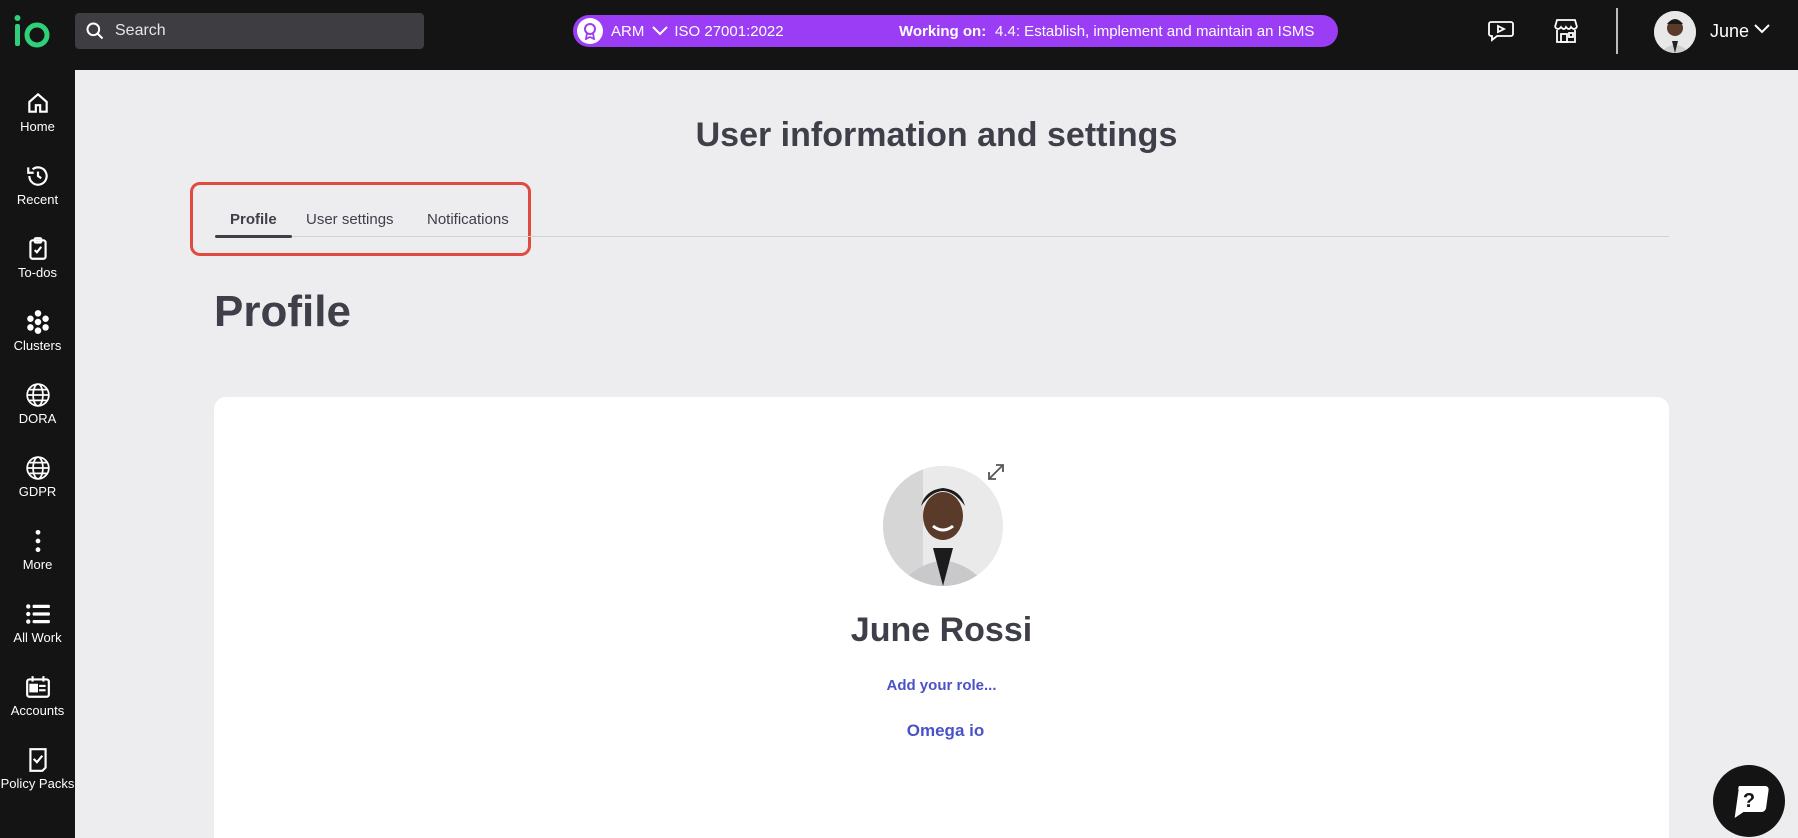 This screenshot has height=838, width=1798. I want to click on sidebar-item-todos: To-dos, so click(37, 255).